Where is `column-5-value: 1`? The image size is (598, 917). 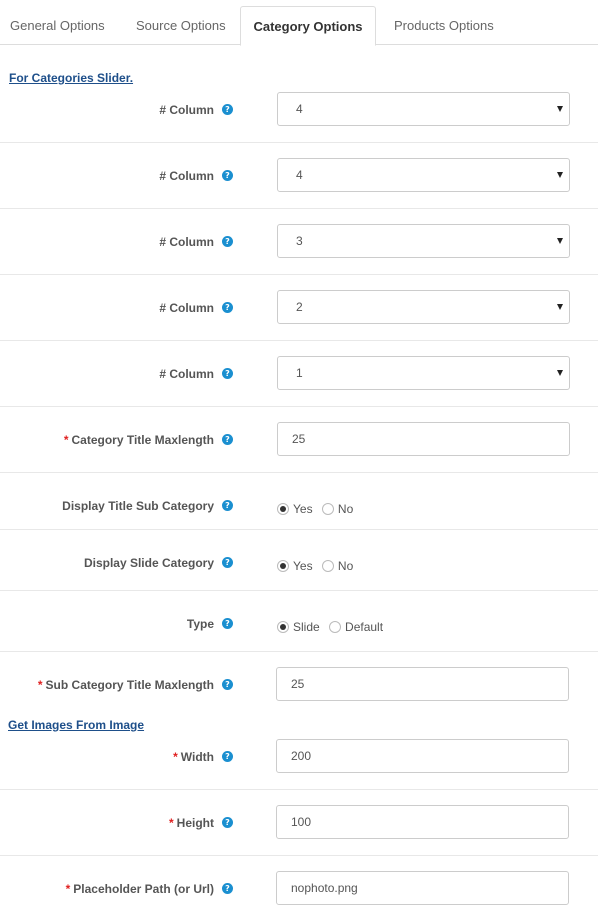
column-5-value: 1 is located at coordinates (299, 373).